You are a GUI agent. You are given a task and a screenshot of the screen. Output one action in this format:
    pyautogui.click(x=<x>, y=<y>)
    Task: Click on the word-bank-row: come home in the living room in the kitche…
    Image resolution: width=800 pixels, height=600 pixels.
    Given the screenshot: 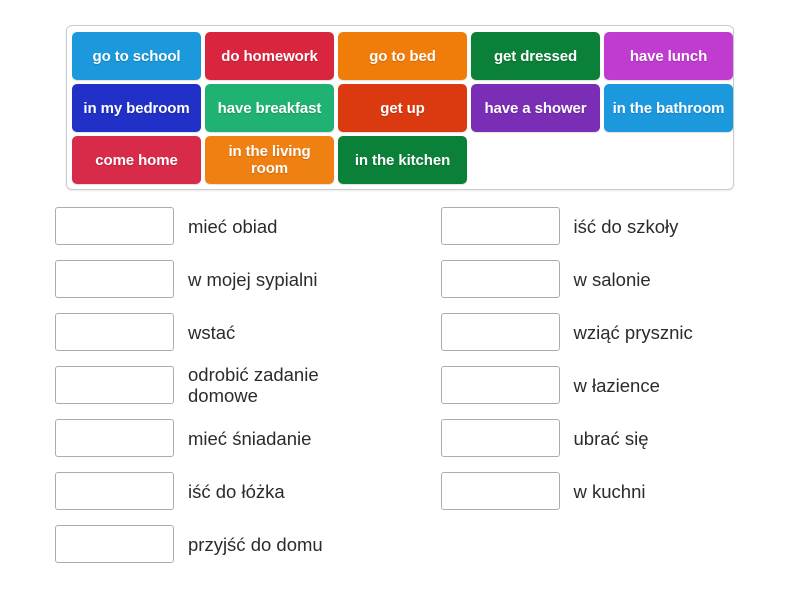 What is the action you would take?
    pyautogui.click(x=400, y=160)
    